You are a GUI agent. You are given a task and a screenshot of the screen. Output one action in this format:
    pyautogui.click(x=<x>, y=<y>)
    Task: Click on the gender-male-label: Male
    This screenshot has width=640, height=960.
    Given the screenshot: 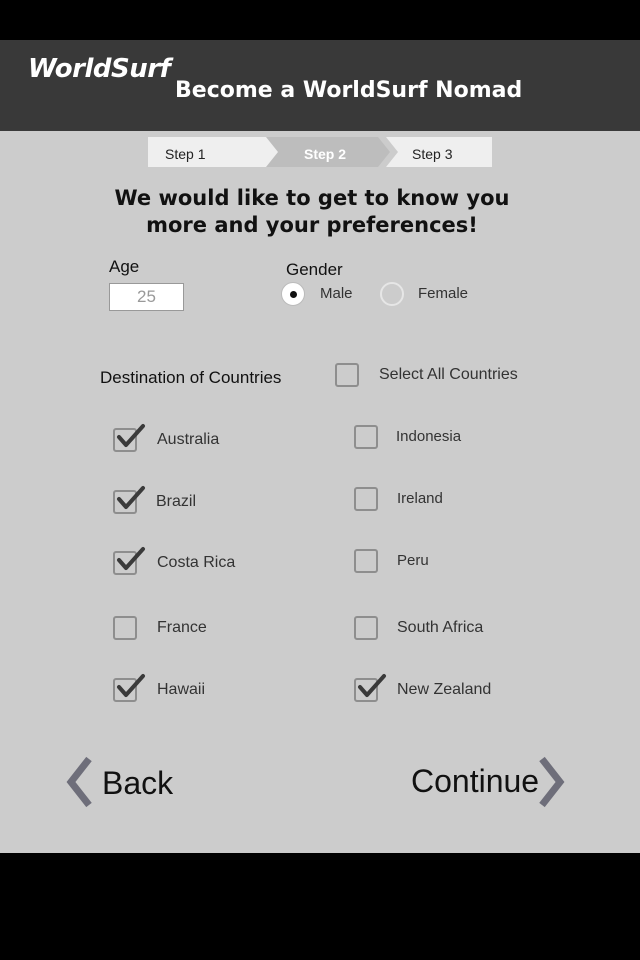 What is the action you would take?
    pyautogui.click(x=336, y=293)
    